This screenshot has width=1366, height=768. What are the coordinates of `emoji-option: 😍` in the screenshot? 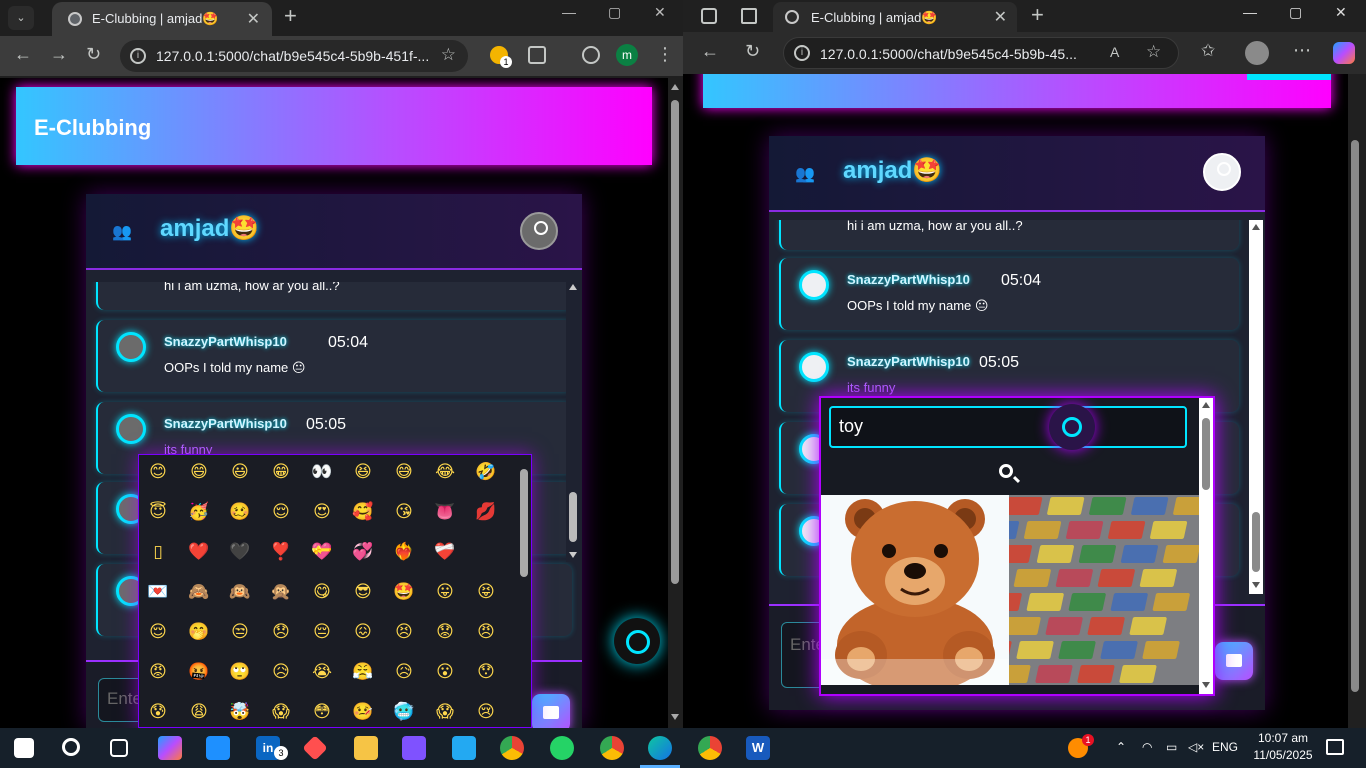 It's located at (322, 512).